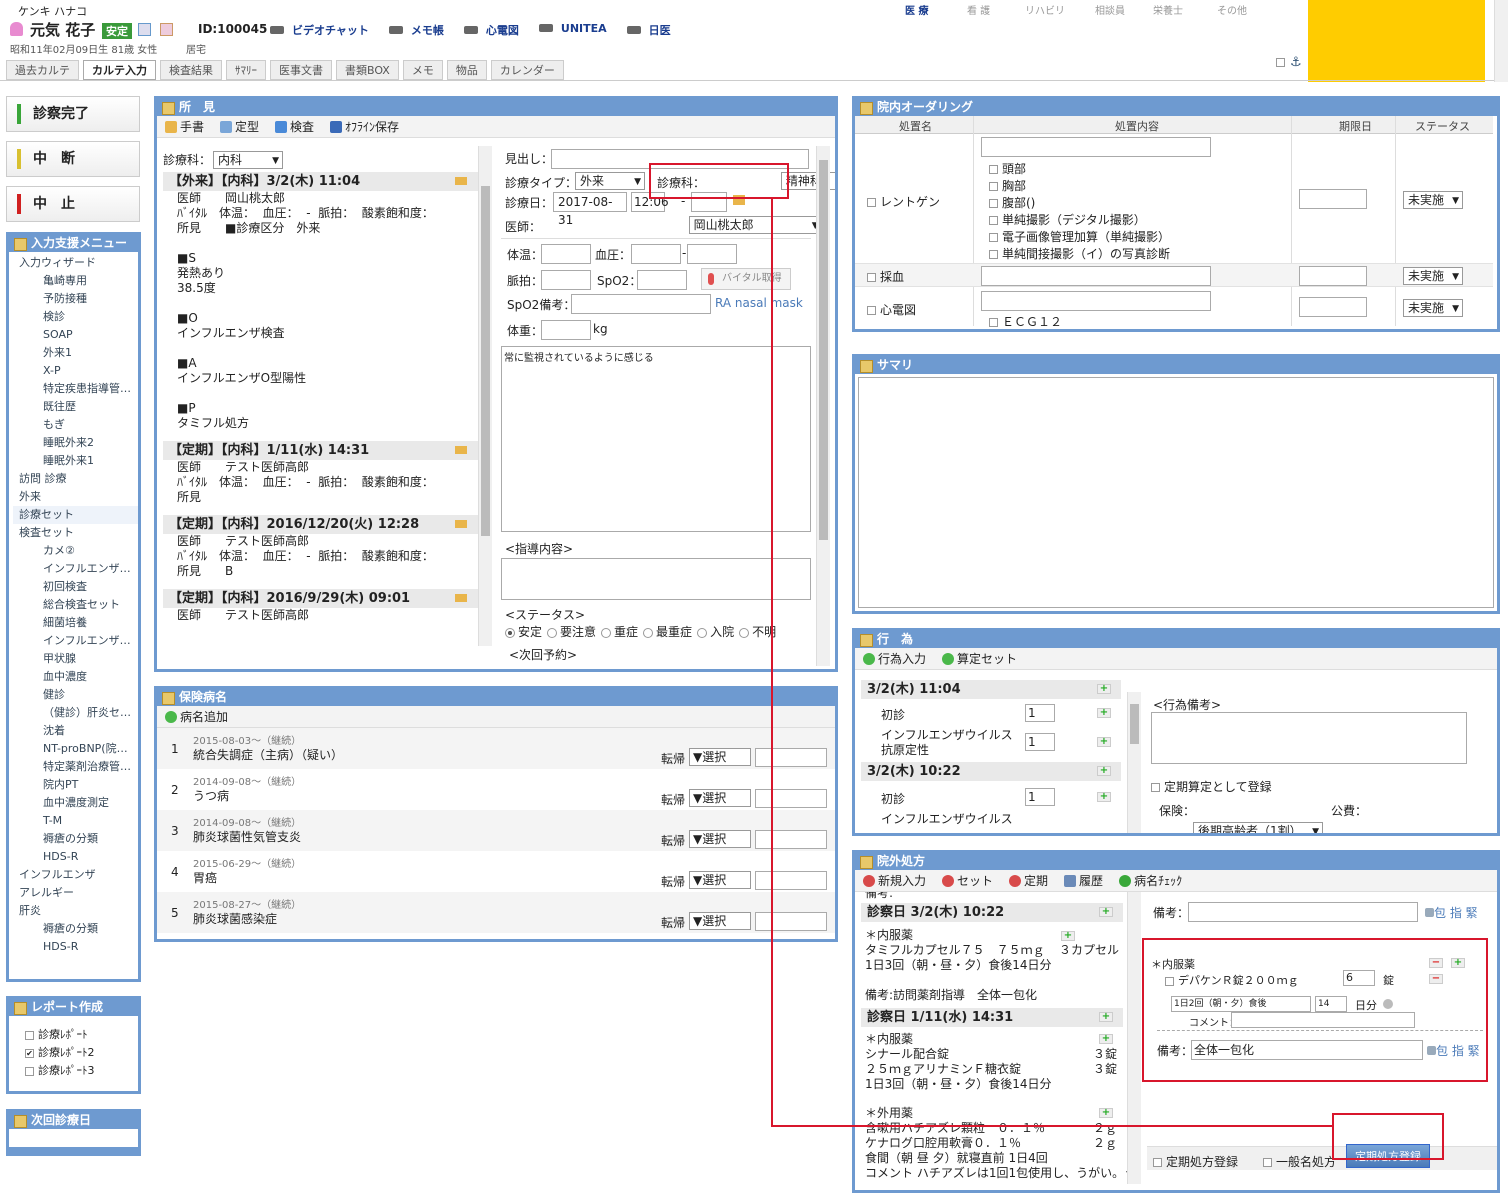 The width and height of the screenshot is (1509, 1199). Describe the element at coordinates (1079, 220) in the screenshot. I see `xray-option: 単純撮影（デジタル撮影）` at that location.